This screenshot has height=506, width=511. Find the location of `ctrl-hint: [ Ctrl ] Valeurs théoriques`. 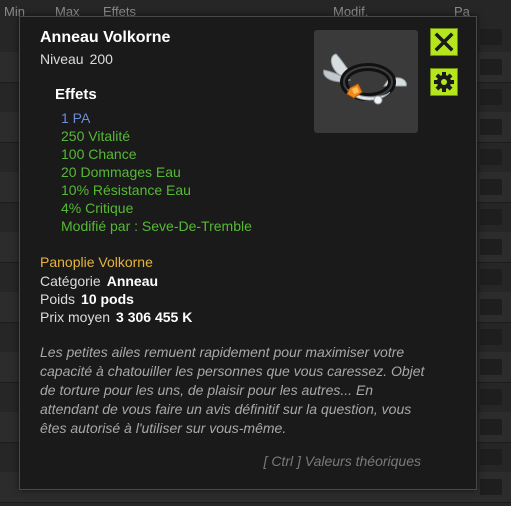

ctrl-hint: [ Ctrl ] Valeurs théoriques is located at coordinates (342, 461).